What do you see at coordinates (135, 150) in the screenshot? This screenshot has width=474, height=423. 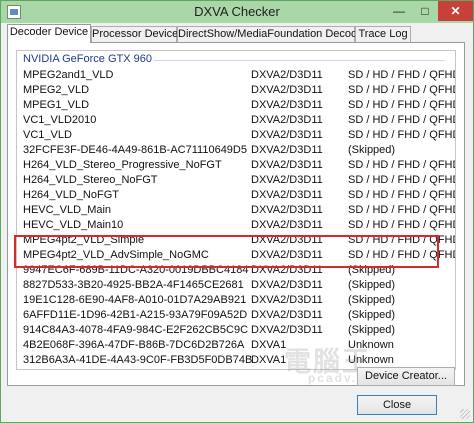 I see `decoder-name: 32FCFE3F-DE46-4A49-861B-AC71110649D5` at bounding box center [135, 150].